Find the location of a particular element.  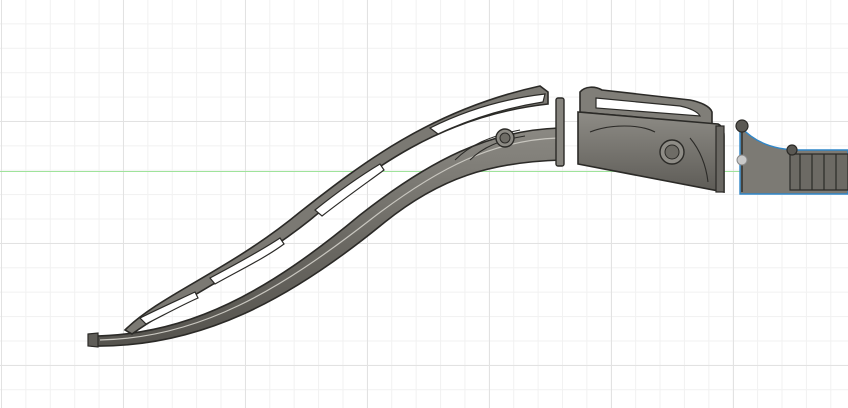

connector-body is located at coordinates (651, 152).